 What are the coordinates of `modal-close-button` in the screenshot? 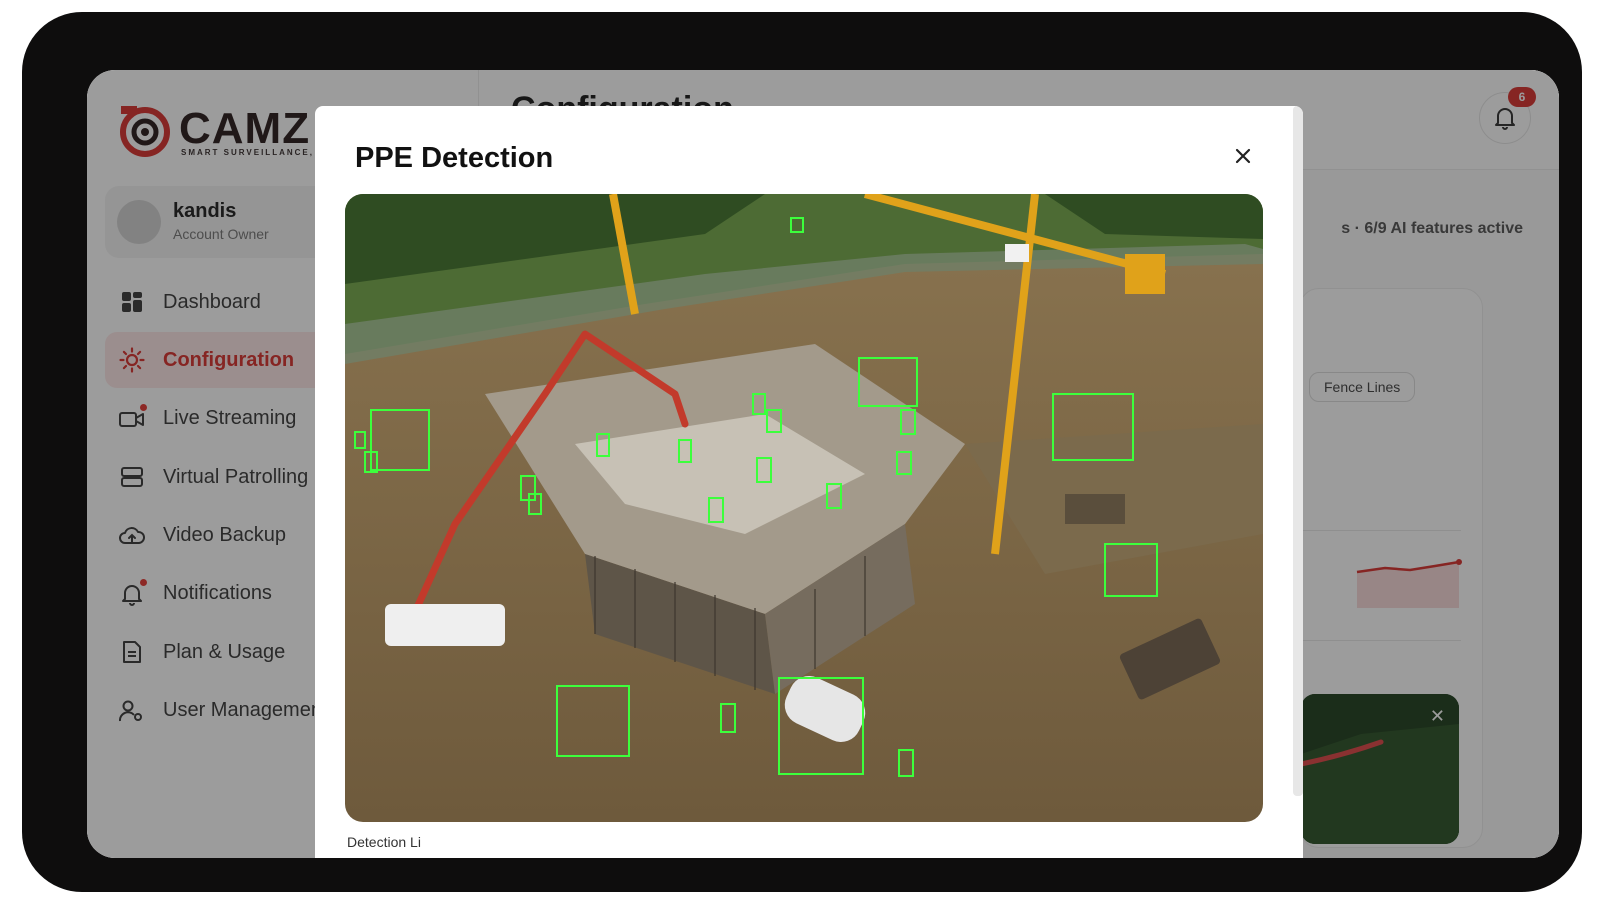 It's located at (1243, 156).